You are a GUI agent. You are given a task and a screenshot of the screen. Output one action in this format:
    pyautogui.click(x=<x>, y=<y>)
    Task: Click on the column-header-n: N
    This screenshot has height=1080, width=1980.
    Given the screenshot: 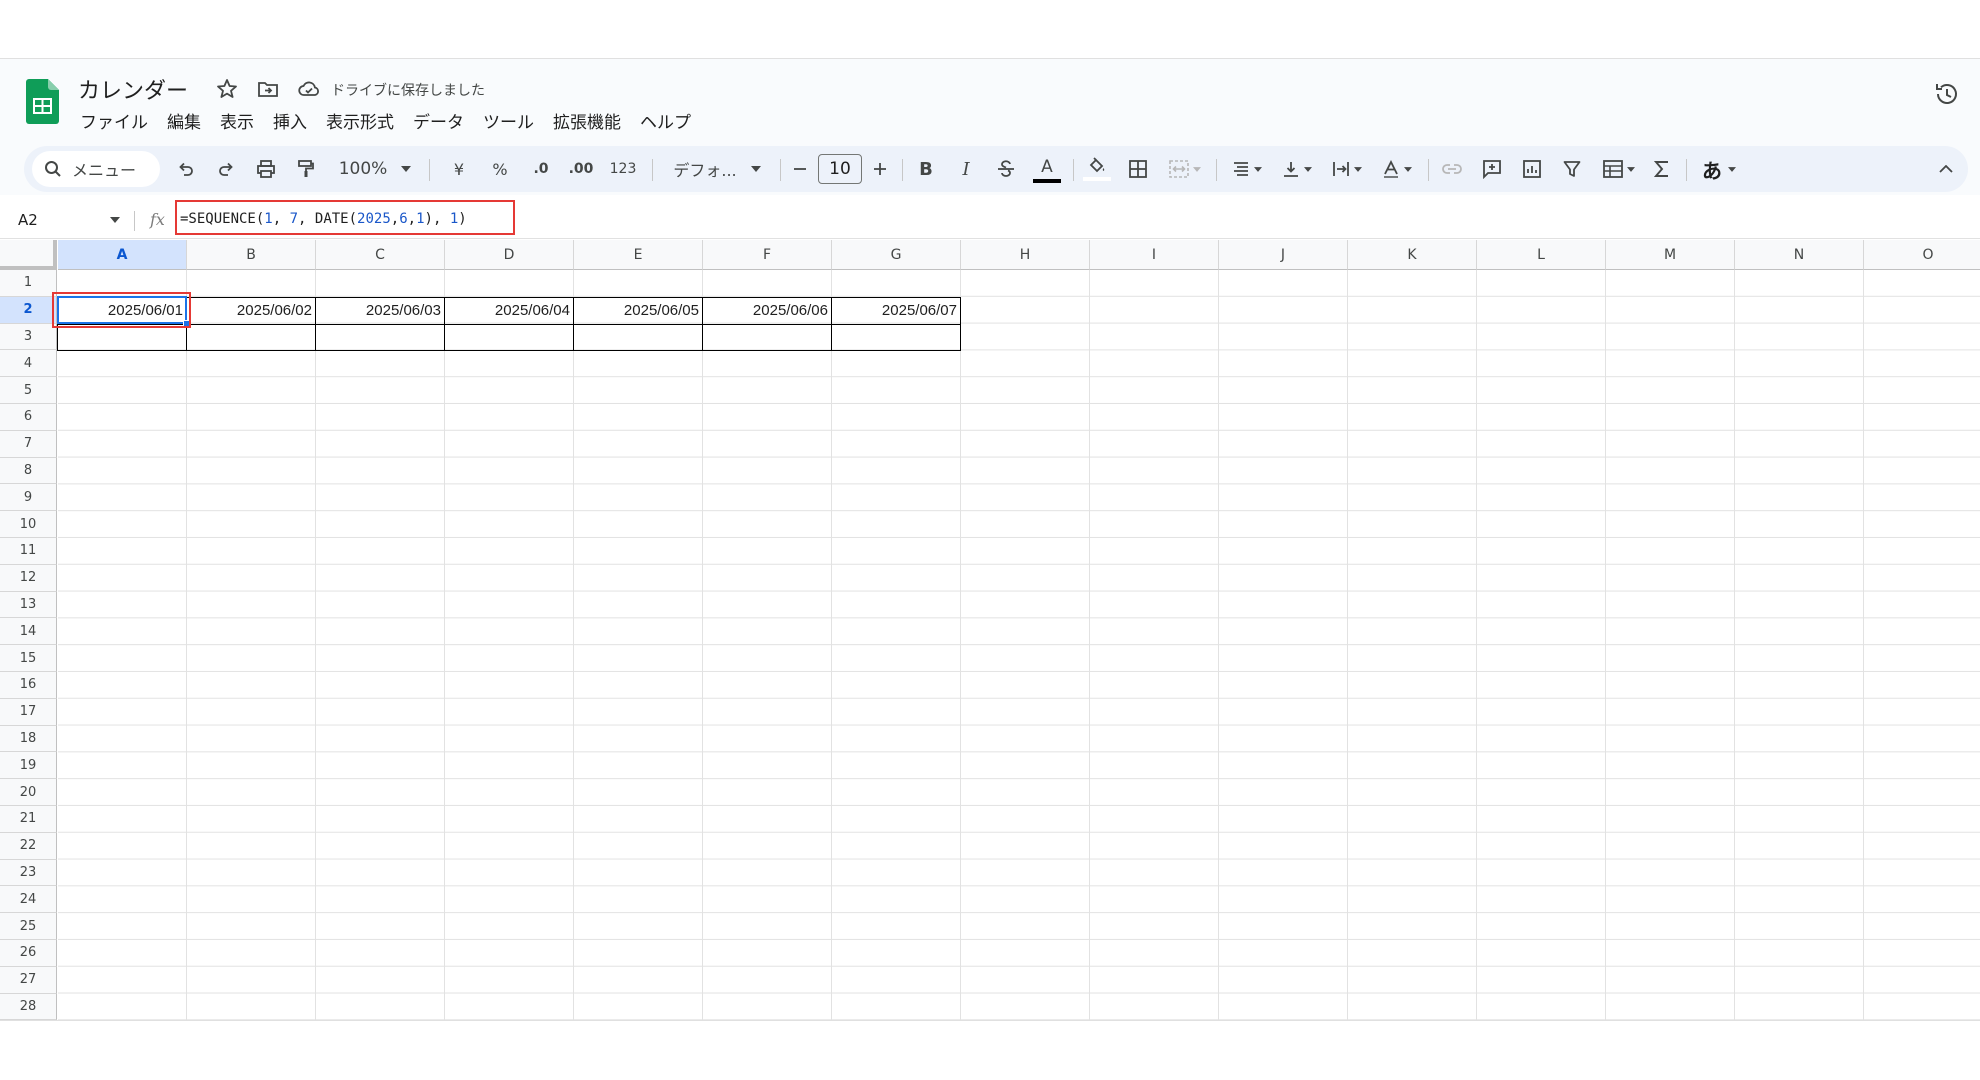 What is the action you would take?
    pyautogui.click(x=1799, y=255)
    